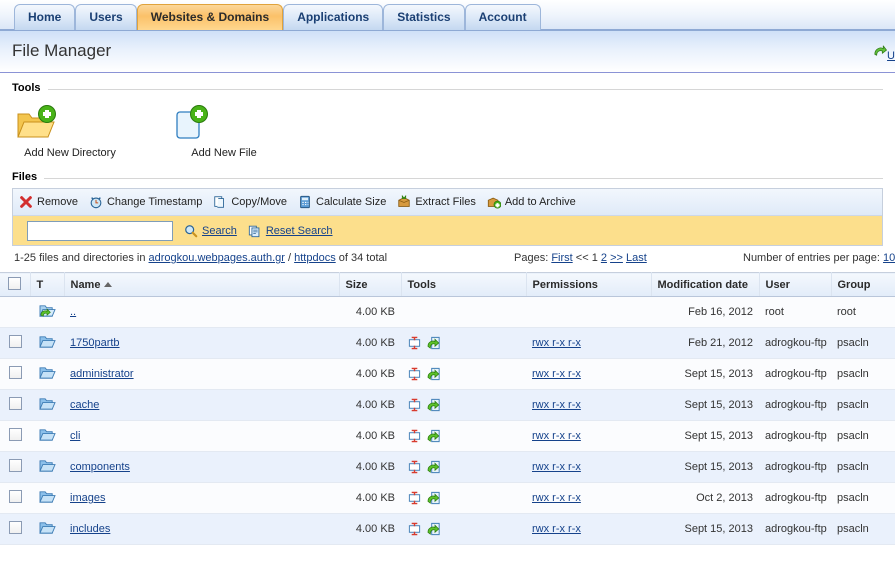 The image size is (895, 579). Describe the element at coordinates (30, 88) in the screenshot. I see `tools-section-title: Tools` at that location.